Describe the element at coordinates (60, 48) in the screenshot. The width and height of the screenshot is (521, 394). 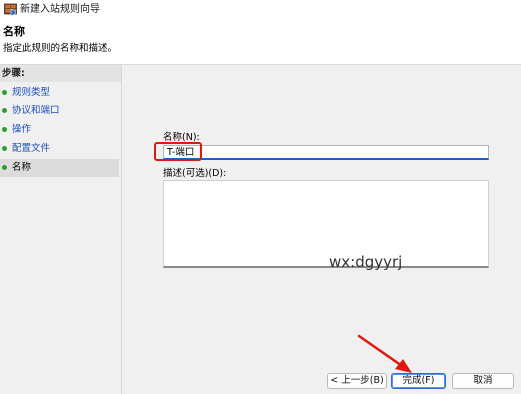
I see `page-description: 指定此规则的名称和描述。` at that location.